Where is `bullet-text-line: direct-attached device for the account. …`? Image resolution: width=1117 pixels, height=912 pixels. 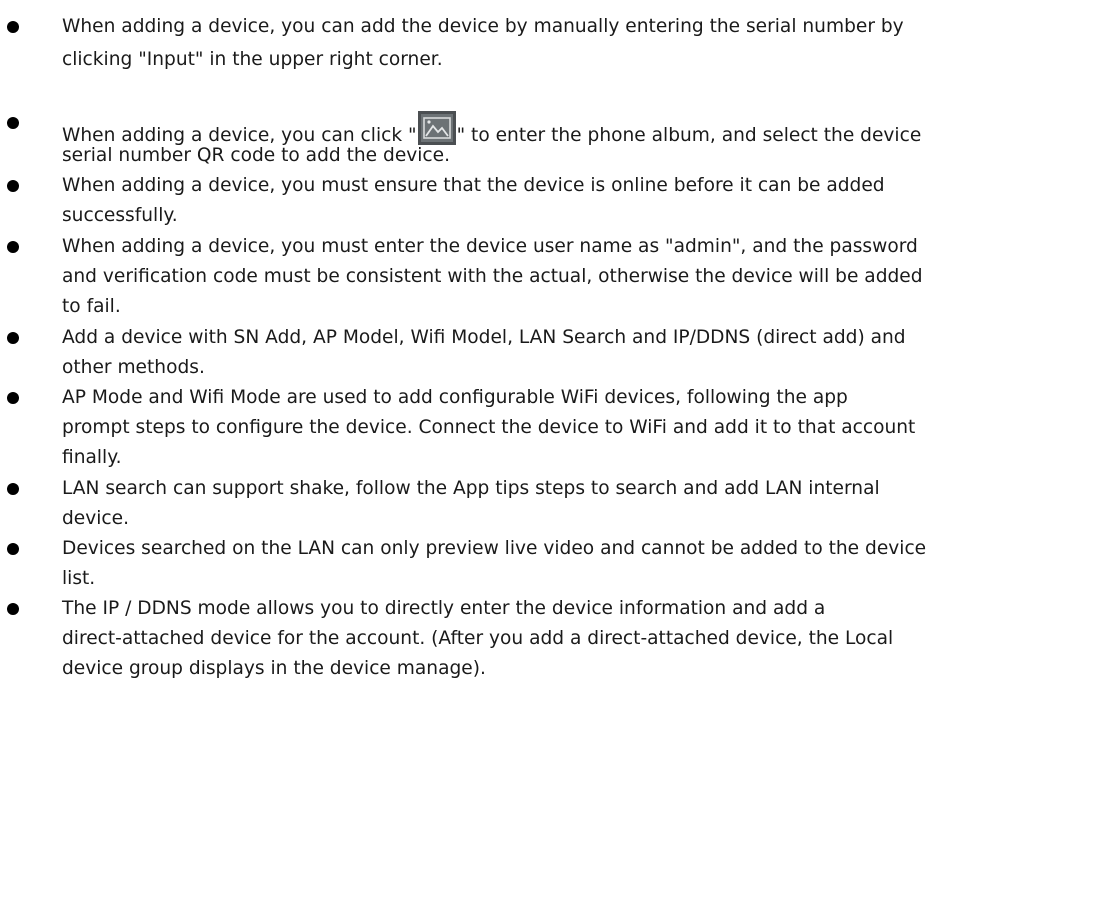
bullet-text-line: direct-attached device for the account. … is located at coordinates (478, 638).